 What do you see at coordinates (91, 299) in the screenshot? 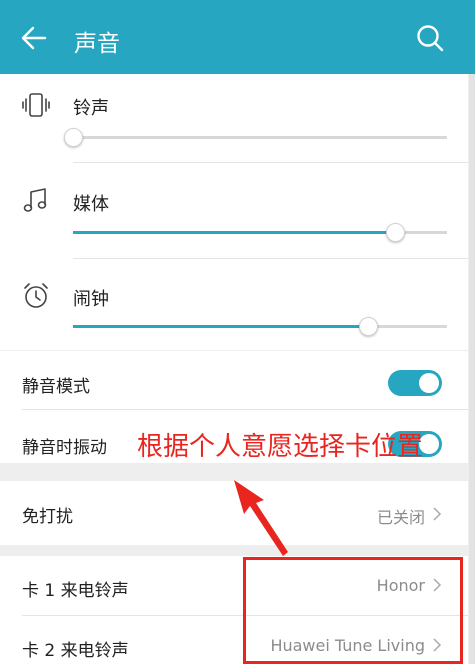
I see `alarm-label: 闹钟` at bounding box center [91, 299].